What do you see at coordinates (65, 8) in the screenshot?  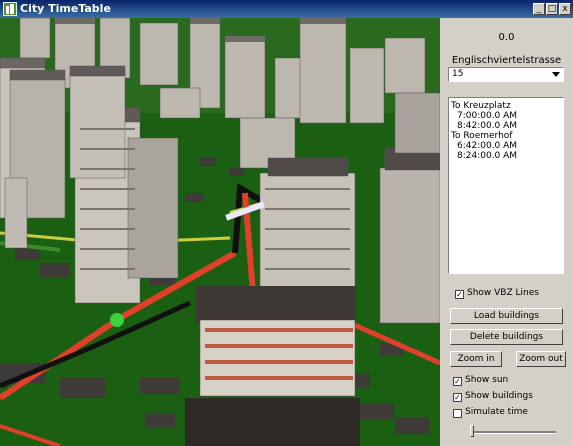 I see `window-title: City TimeTable` at bounding box center [65, 8].